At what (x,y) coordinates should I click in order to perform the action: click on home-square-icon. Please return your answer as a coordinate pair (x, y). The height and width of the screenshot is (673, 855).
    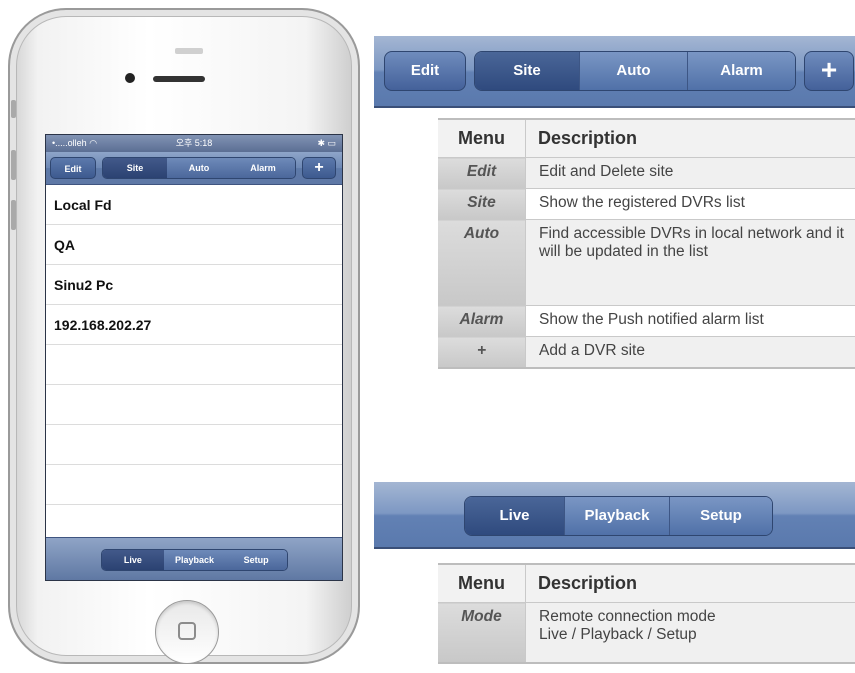
    Looking at the image, I should click on (187, 631).